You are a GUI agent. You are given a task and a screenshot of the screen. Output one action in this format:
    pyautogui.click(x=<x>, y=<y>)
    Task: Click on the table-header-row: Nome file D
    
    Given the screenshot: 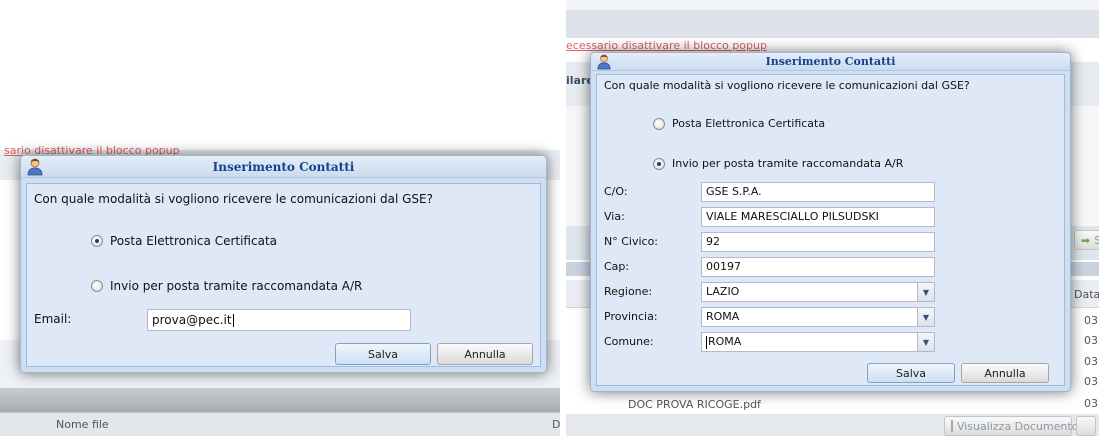 What is the action you would take?
    pyautogui.click(x=280, y=424)
    